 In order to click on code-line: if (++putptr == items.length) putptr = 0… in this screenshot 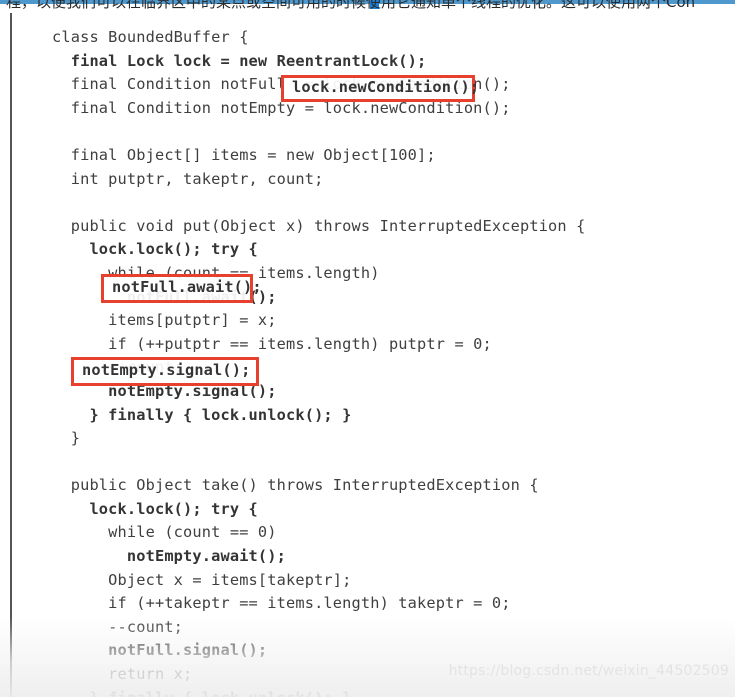, I will do `click(272, 343)`.